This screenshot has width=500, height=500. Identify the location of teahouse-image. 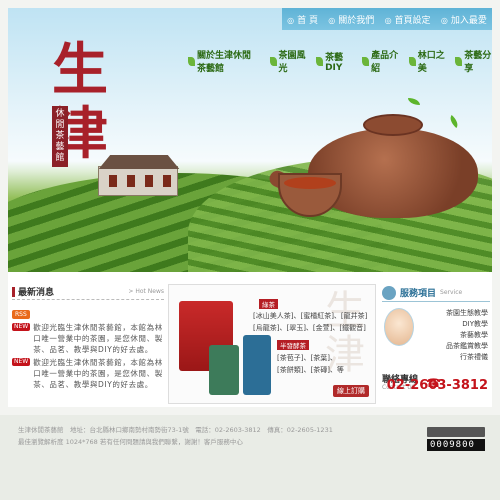
(139, 175).